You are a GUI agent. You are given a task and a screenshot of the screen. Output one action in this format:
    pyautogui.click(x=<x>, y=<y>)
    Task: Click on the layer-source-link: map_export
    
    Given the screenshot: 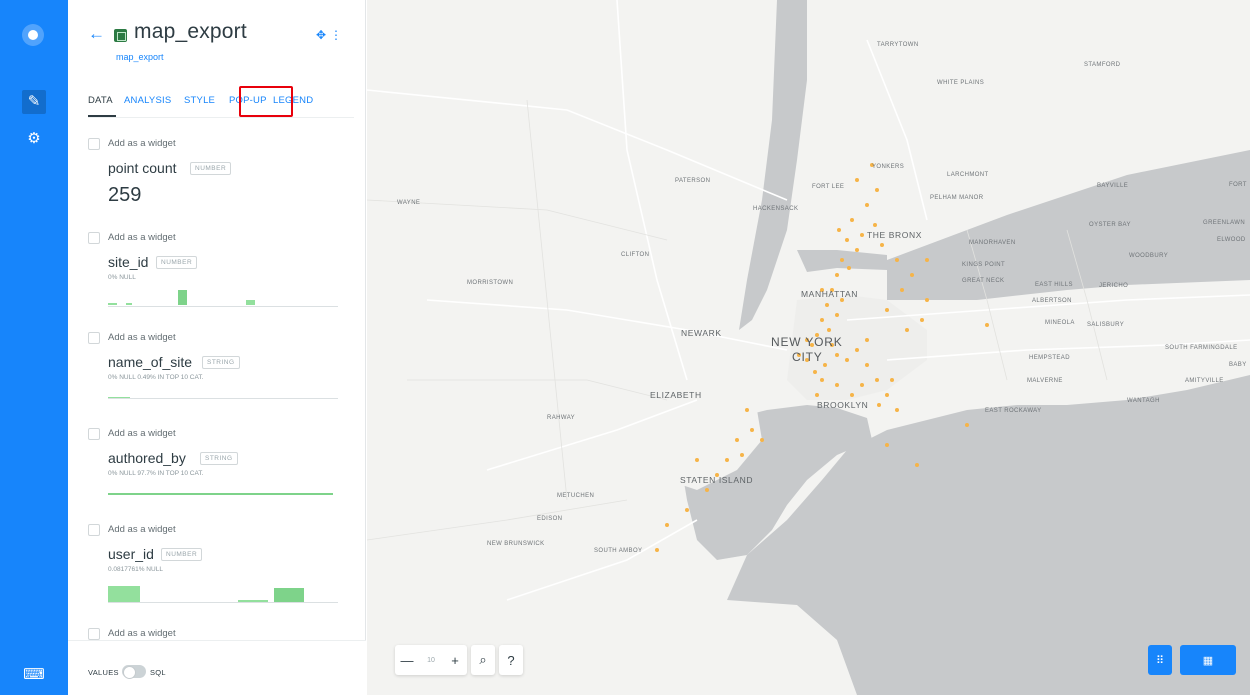 What is the action you would take?
    pyautogui.click(x=140, y=57)
    